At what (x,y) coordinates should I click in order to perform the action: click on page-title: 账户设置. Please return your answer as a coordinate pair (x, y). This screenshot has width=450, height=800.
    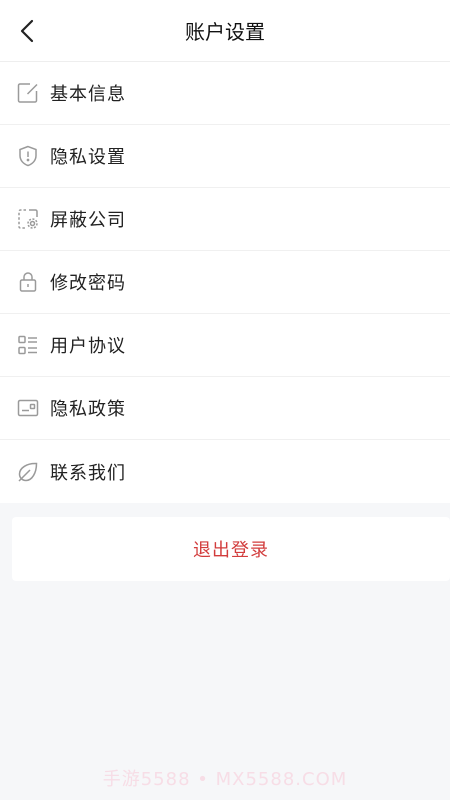
    Looking at the image, I should click on (225, 32).